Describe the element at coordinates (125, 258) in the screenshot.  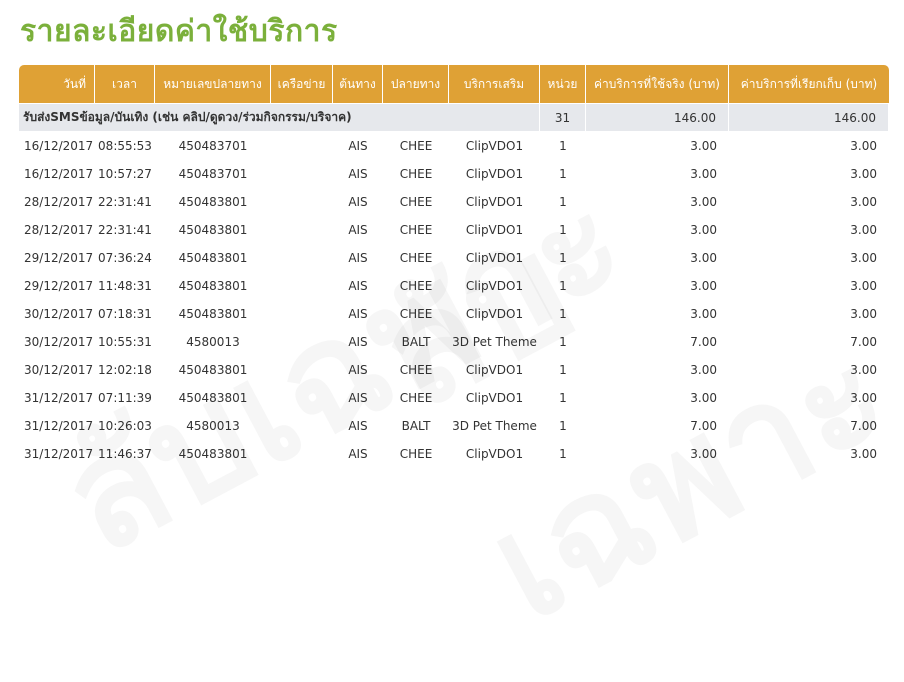
I see `cell-time: 07:36:24` at that location.